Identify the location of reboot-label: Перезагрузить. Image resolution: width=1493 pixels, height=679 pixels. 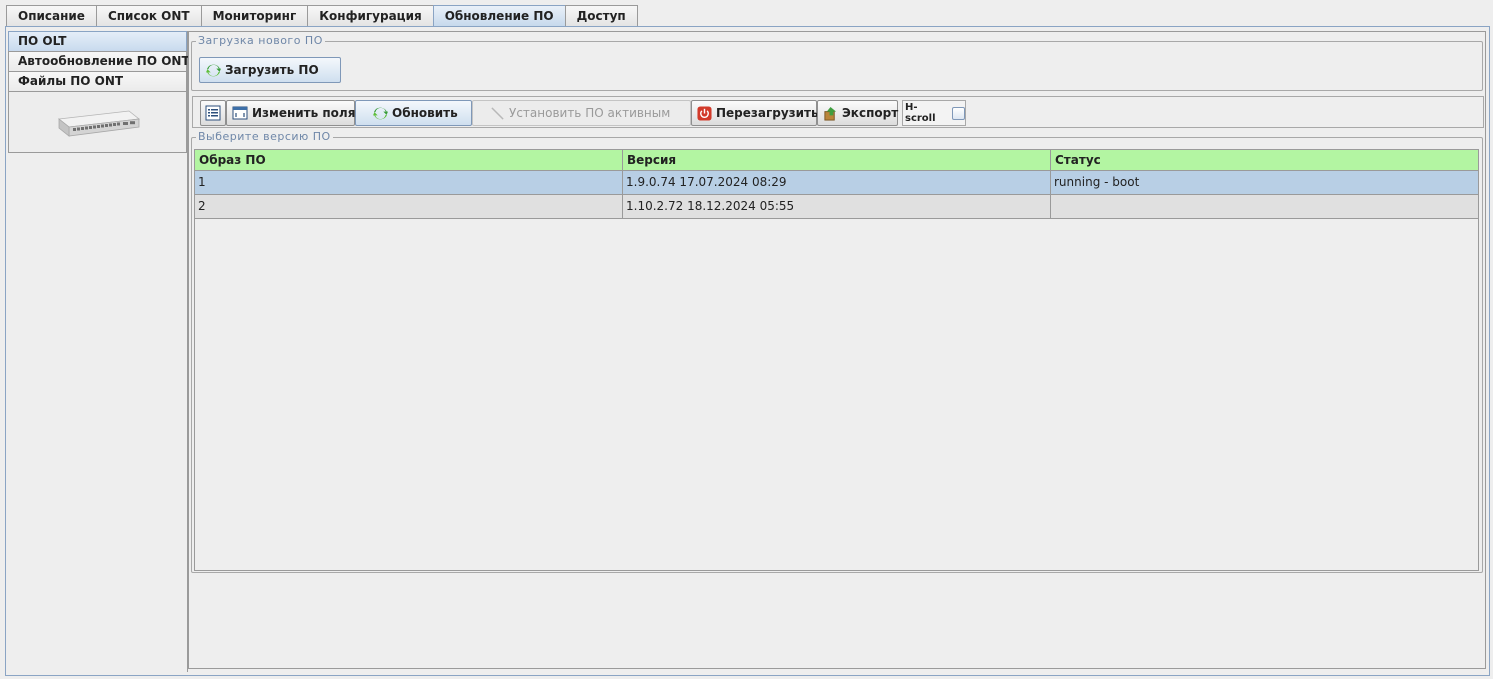
(767, 113).